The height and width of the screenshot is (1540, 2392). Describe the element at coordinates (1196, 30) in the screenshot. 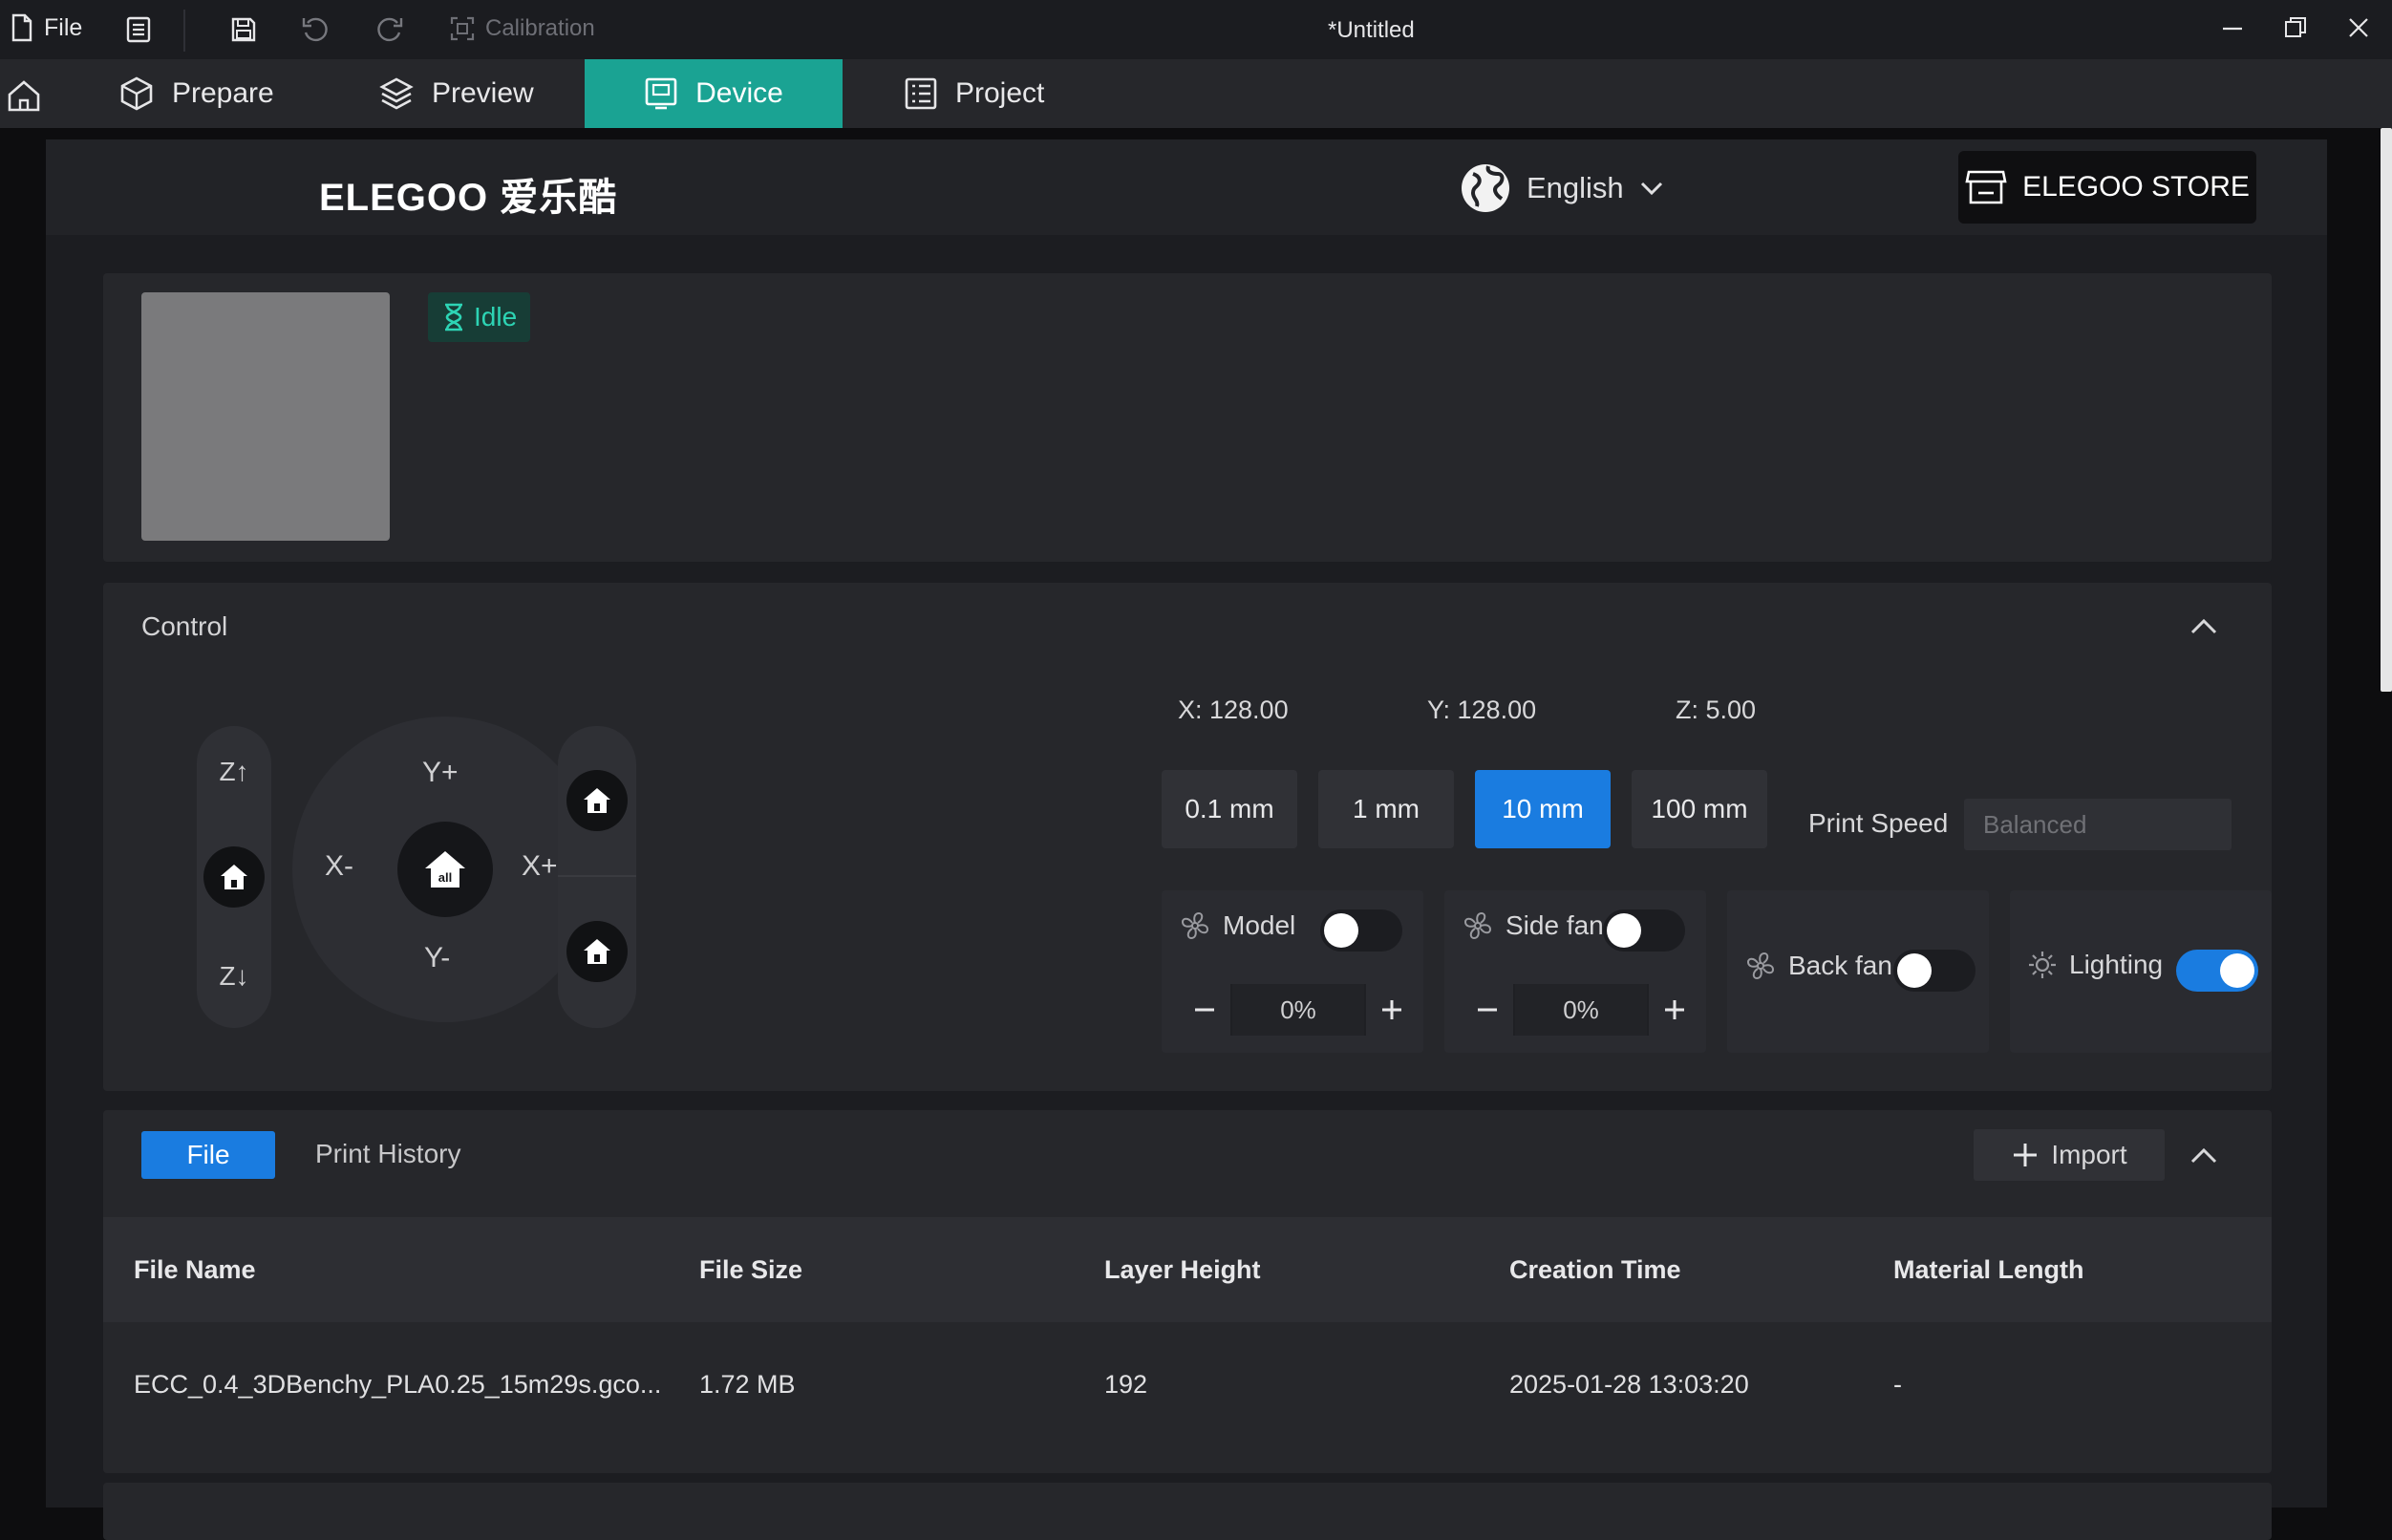

I see `title-bar: File Calibration *Untitled` at that location.